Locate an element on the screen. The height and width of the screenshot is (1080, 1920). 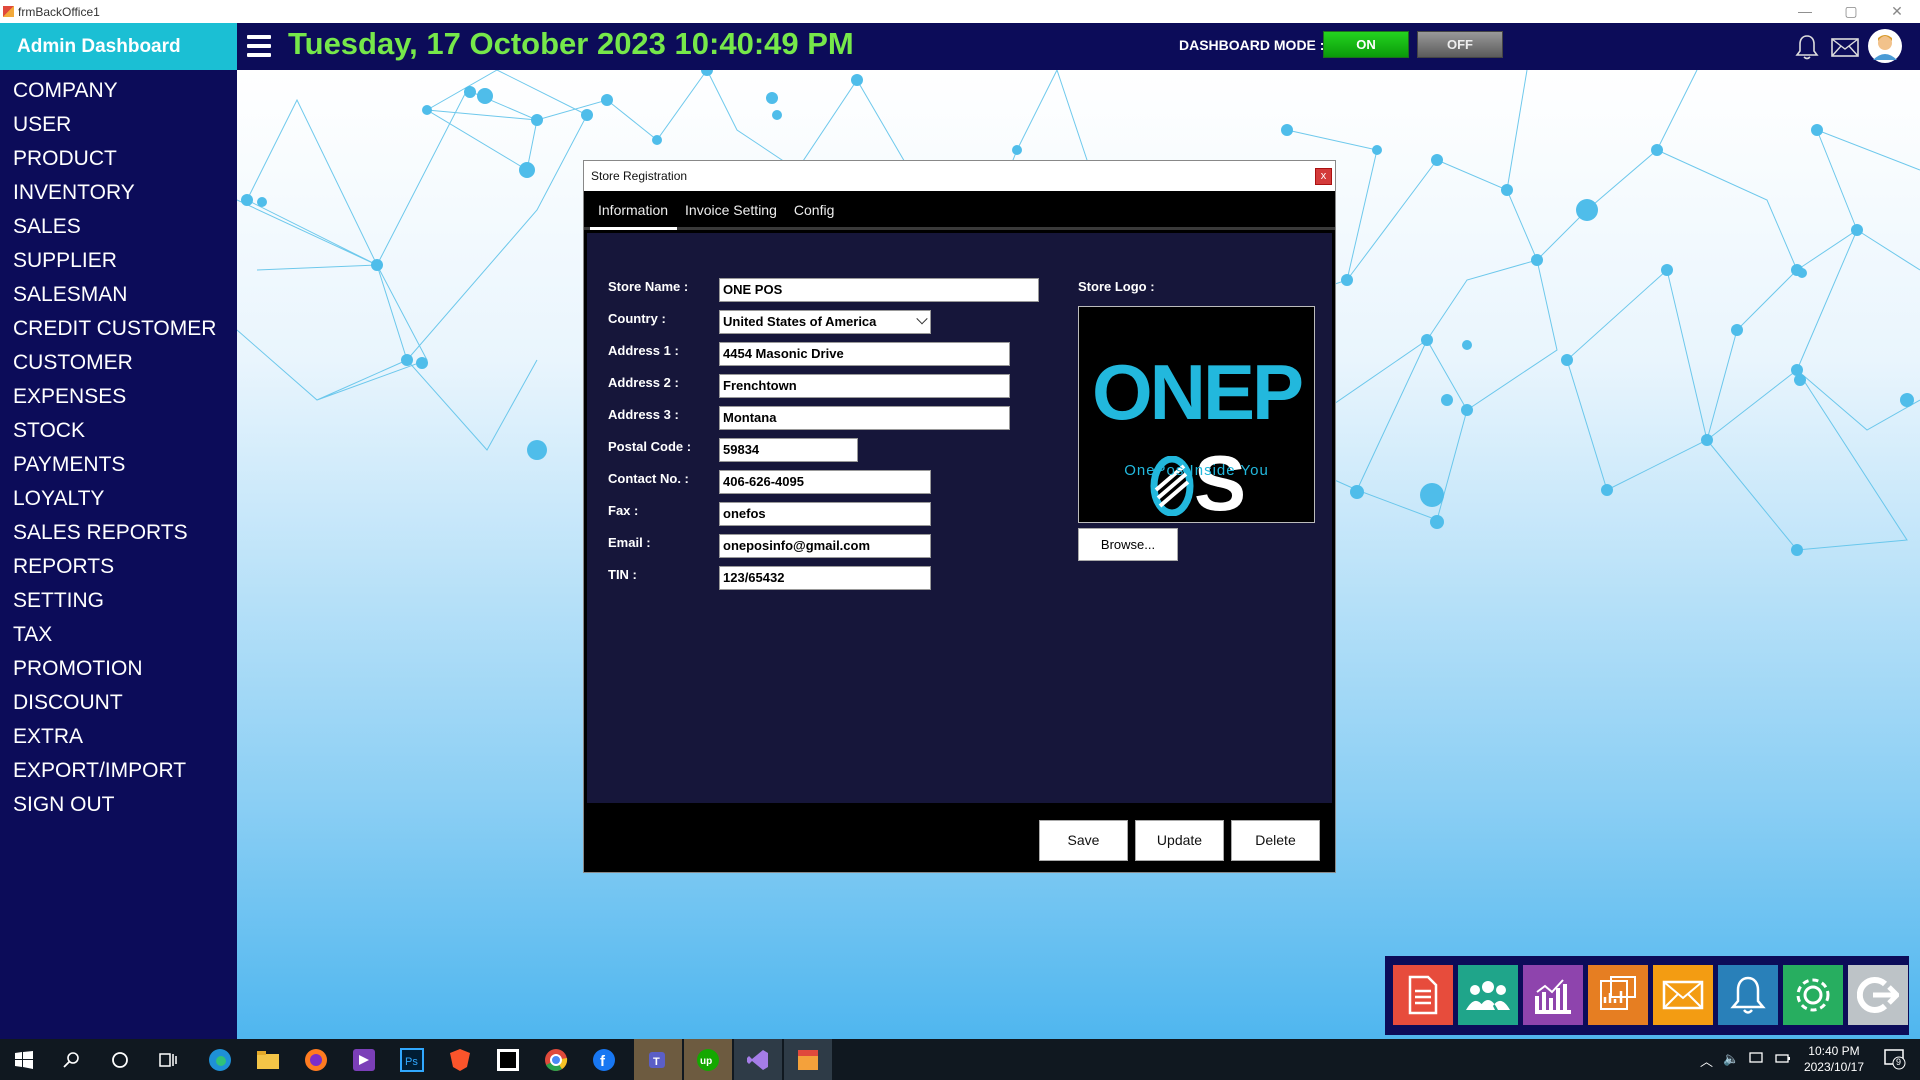
country-label: Country : is located at coordinates (637, 318).